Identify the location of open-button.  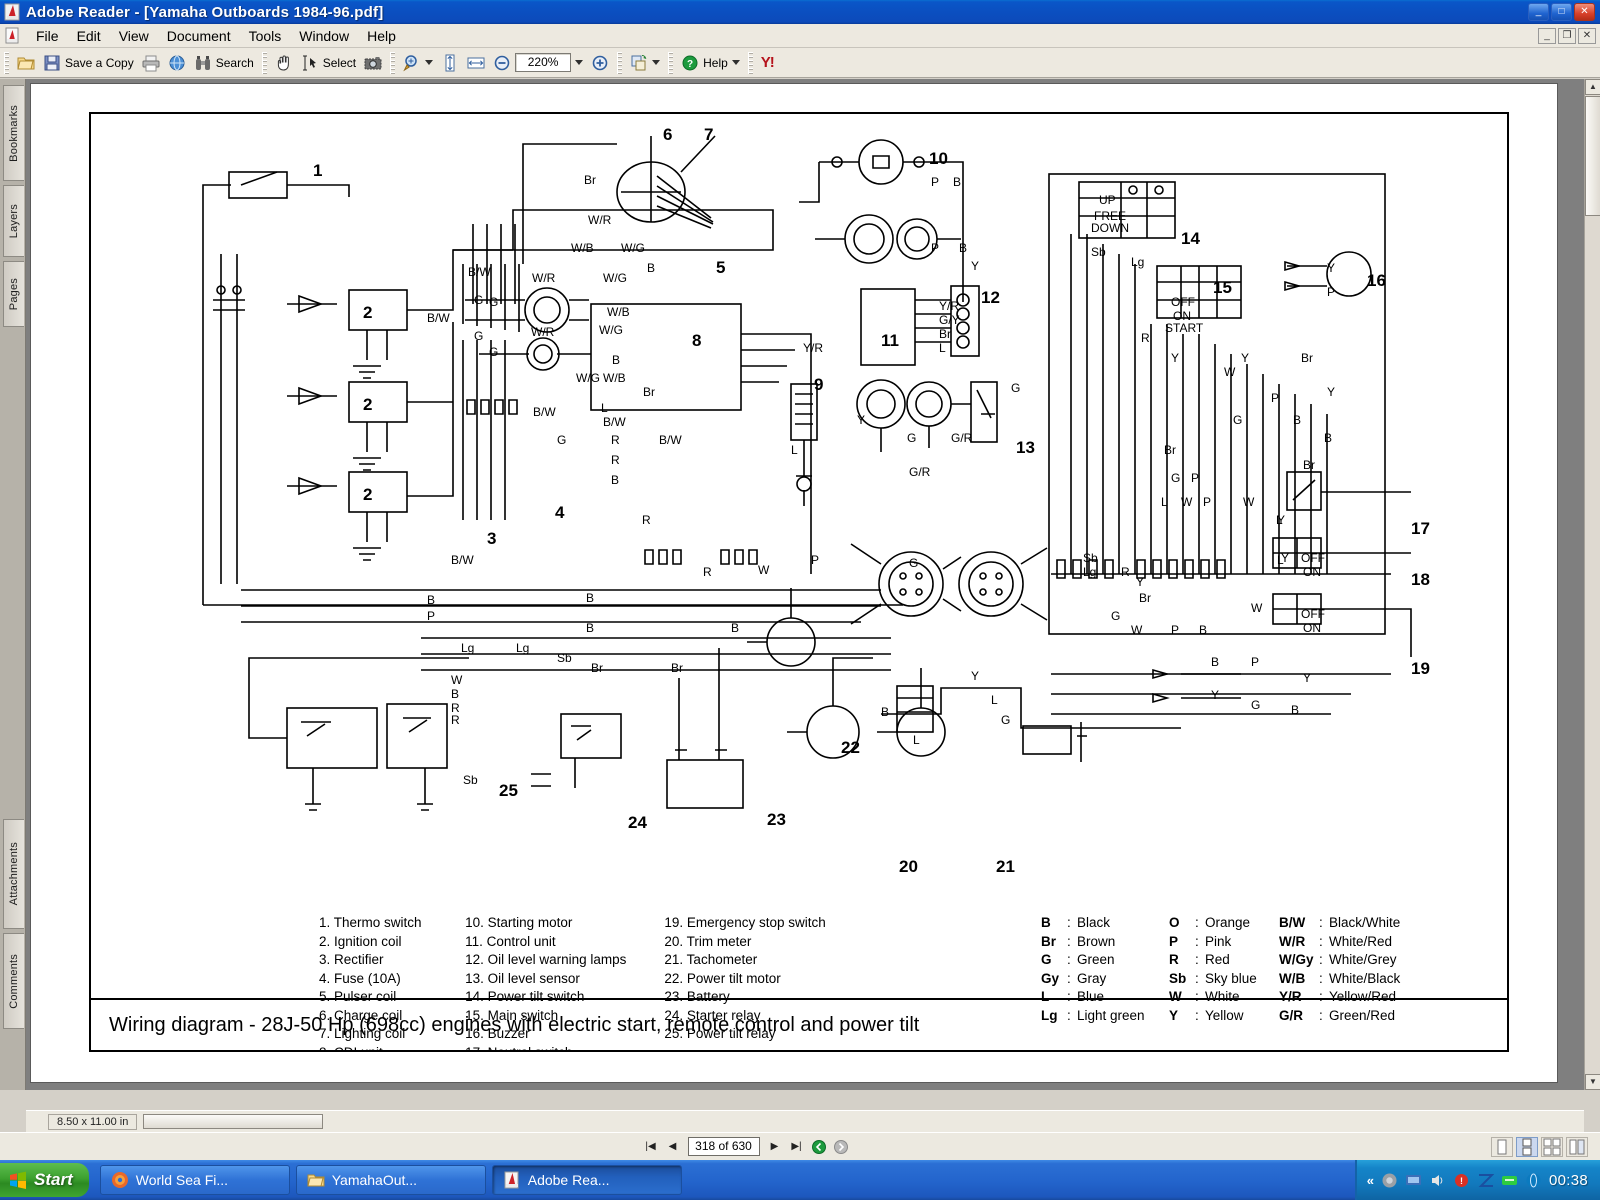
(26, 63).